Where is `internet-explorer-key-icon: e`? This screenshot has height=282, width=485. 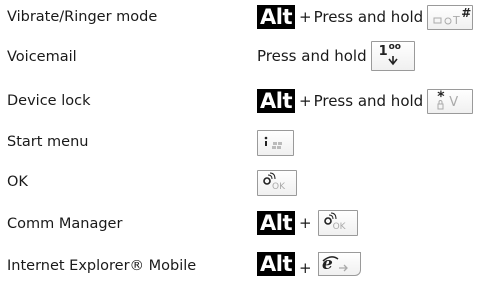
internet-explorer-key-icon: e is located at coordinates (339, 264).